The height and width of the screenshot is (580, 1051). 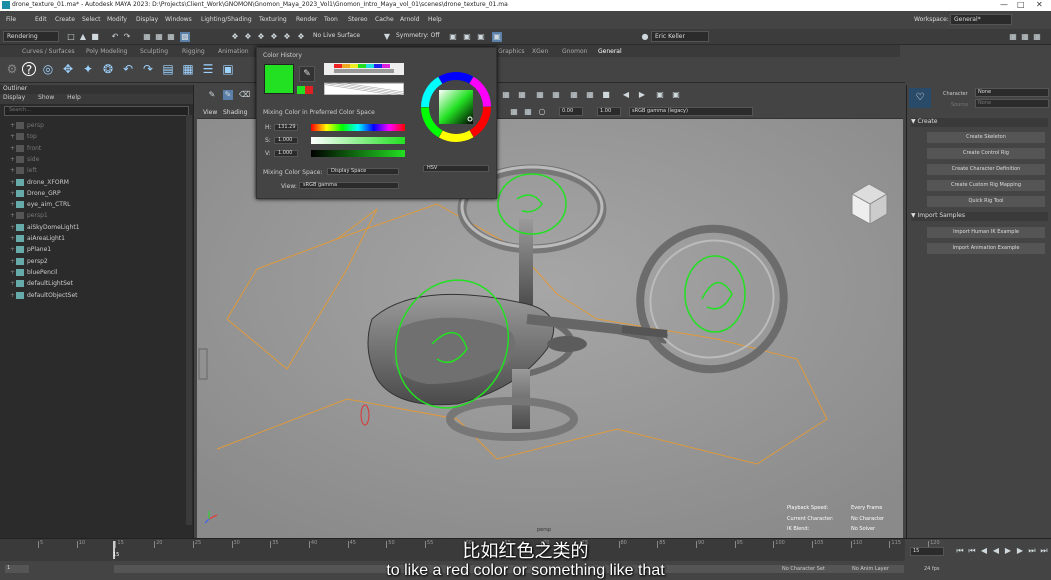 I want to click on hue-slider, so click(x=358, y=127).